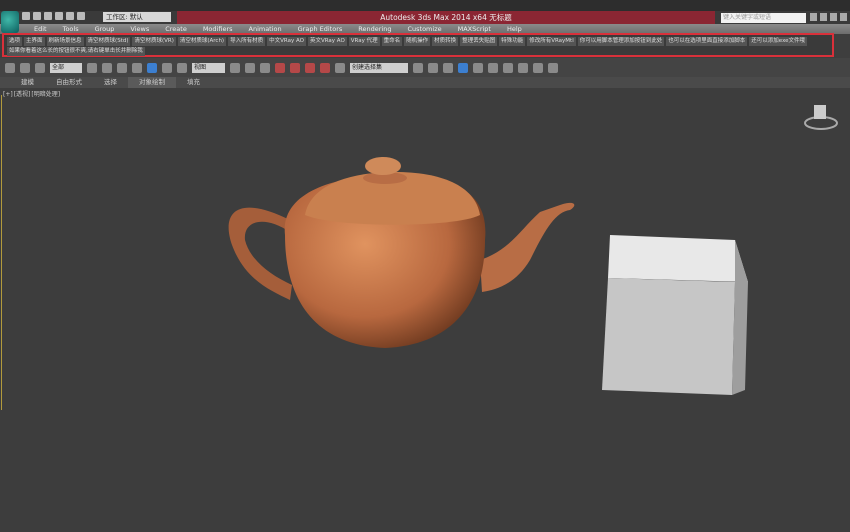 The height and width of the screenshot is (532, 850). Describe the element at coordinates (675, 315) in the screenshot. I see `box` at that location.